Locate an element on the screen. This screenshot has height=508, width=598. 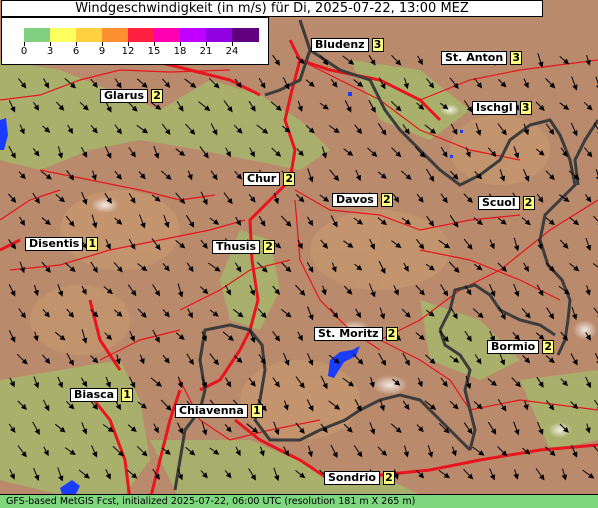
city-name: Ischgl is located at coordinates (494, 108).